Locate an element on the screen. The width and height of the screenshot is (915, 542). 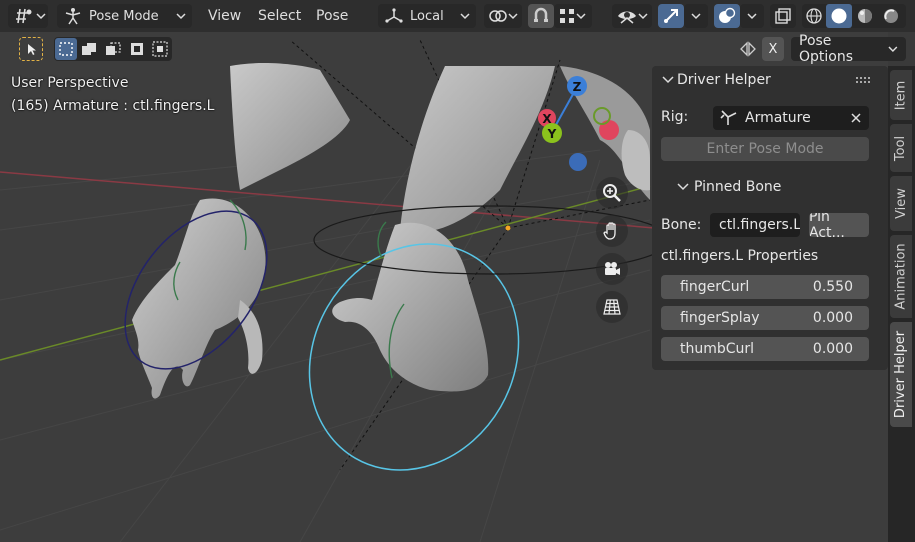
solid-shading-button is located at coordinates (839, 16).